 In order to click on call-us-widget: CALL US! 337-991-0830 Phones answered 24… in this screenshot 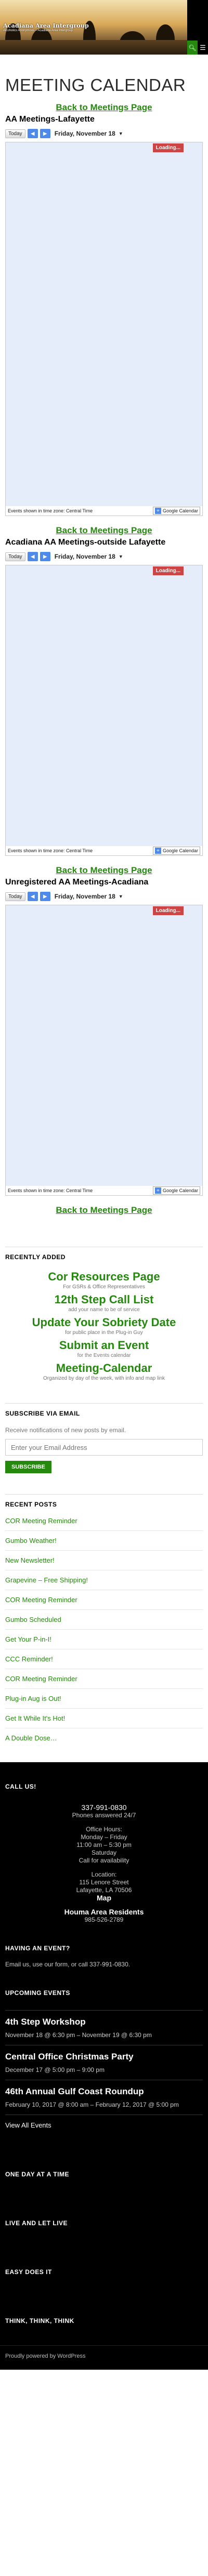, I will do `click(104, 1843)`.